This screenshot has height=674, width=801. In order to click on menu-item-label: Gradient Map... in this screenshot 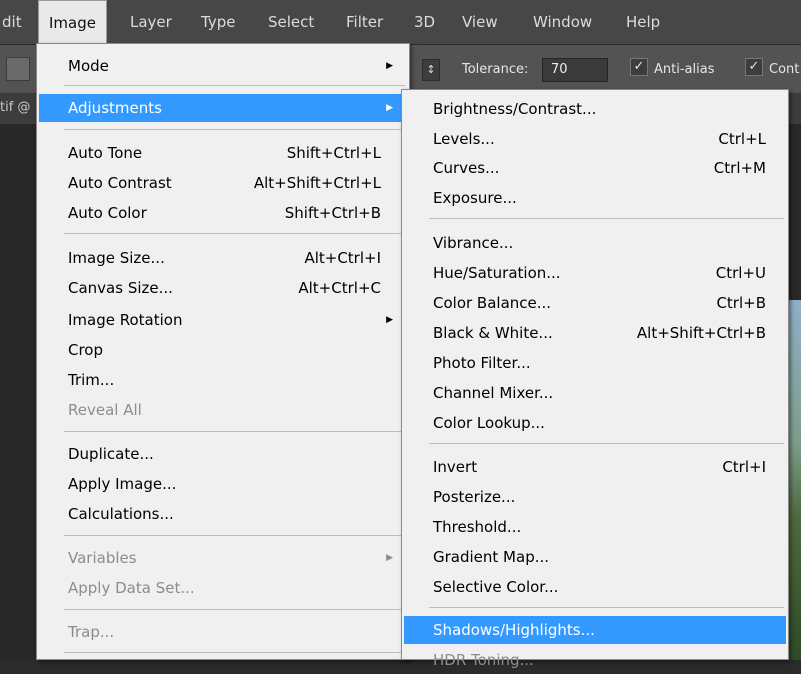, I will do `click(491, 557)`.